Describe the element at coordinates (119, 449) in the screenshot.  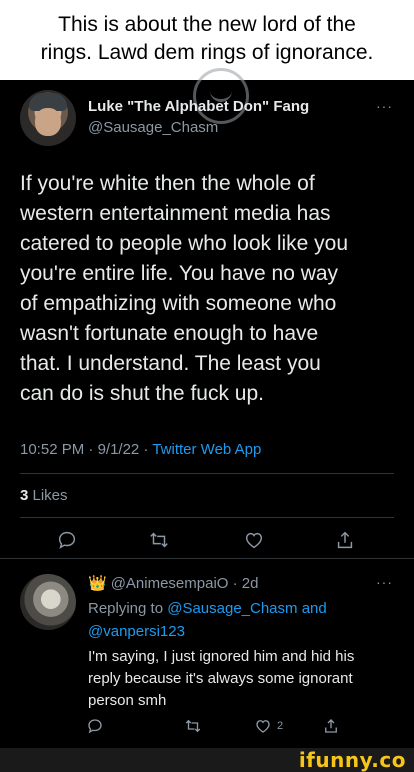
I see `tweet-date: 9/1/22` at that location.